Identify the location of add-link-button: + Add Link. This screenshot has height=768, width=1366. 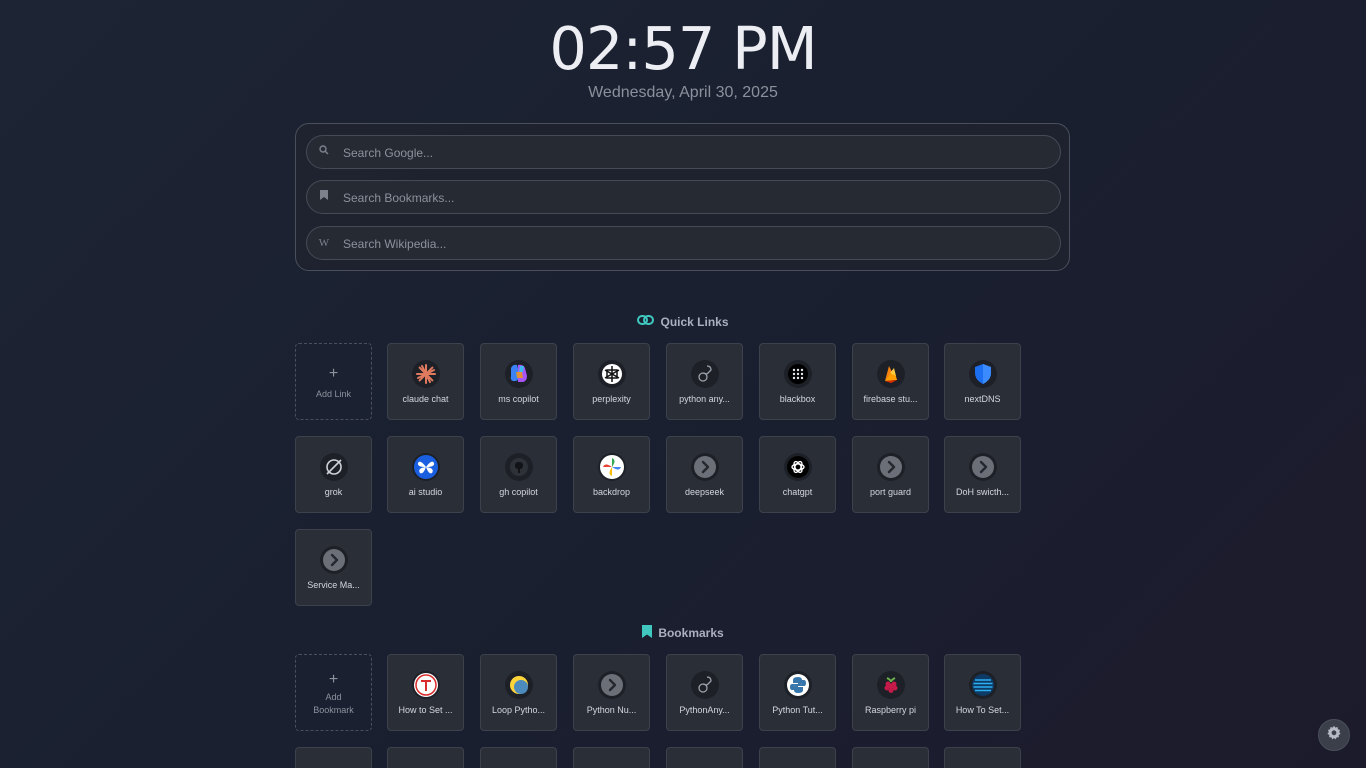
(333, 381).